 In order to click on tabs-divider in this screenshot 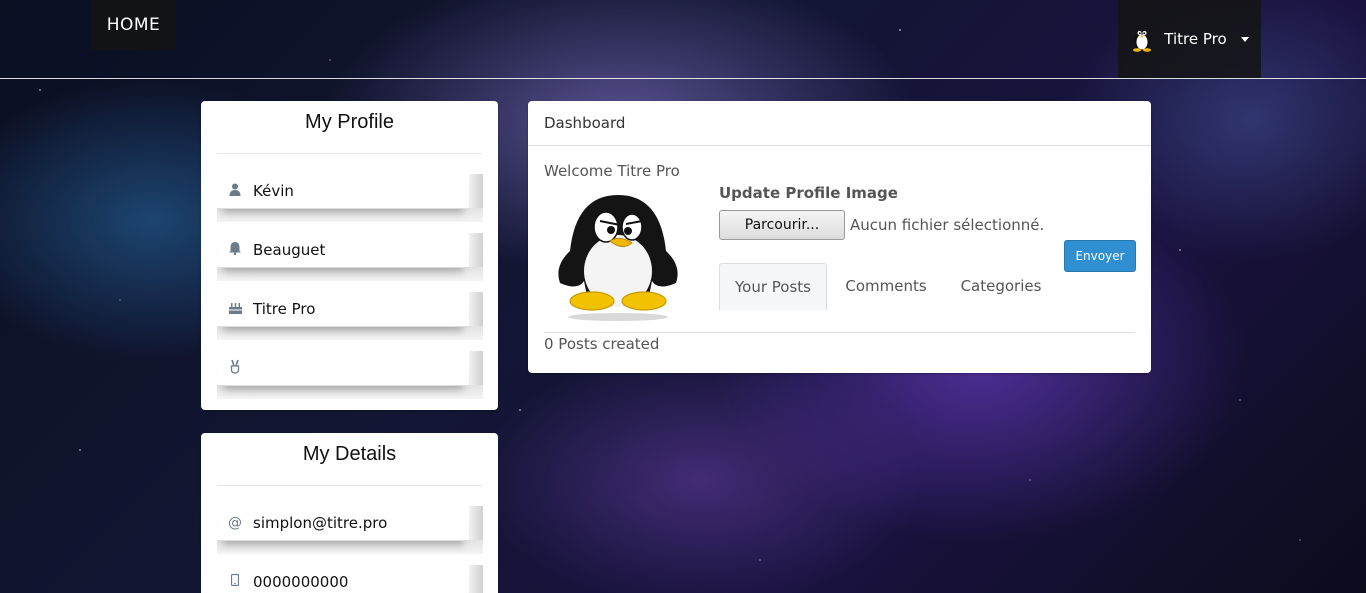, I will do `click(839, 332)`.